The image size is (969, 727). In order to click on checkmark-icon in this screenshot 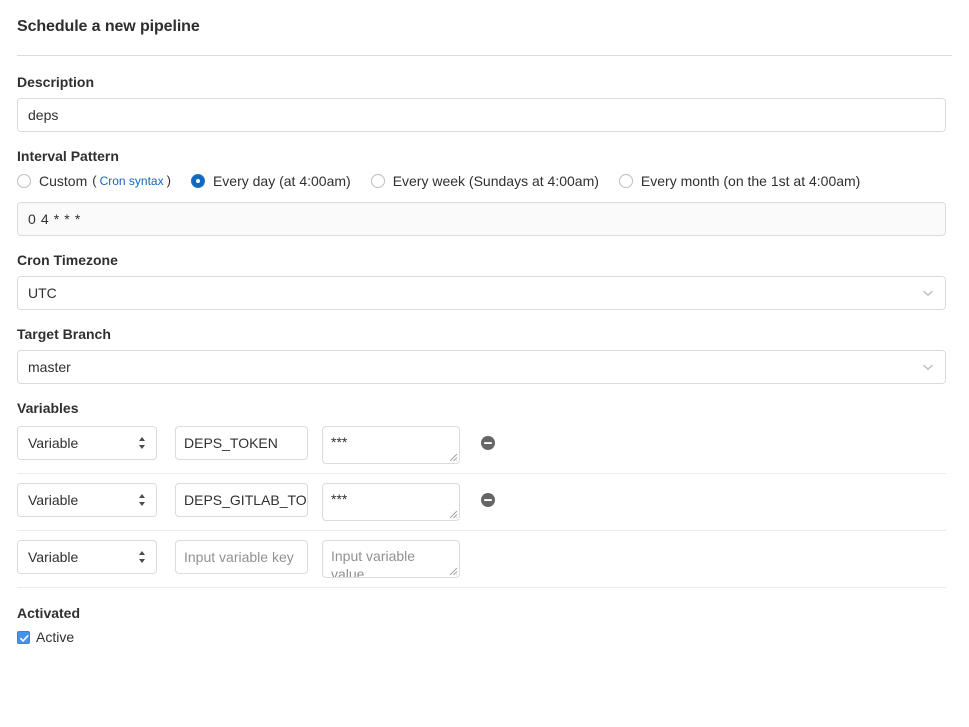, I will do `click(24, 638)`.